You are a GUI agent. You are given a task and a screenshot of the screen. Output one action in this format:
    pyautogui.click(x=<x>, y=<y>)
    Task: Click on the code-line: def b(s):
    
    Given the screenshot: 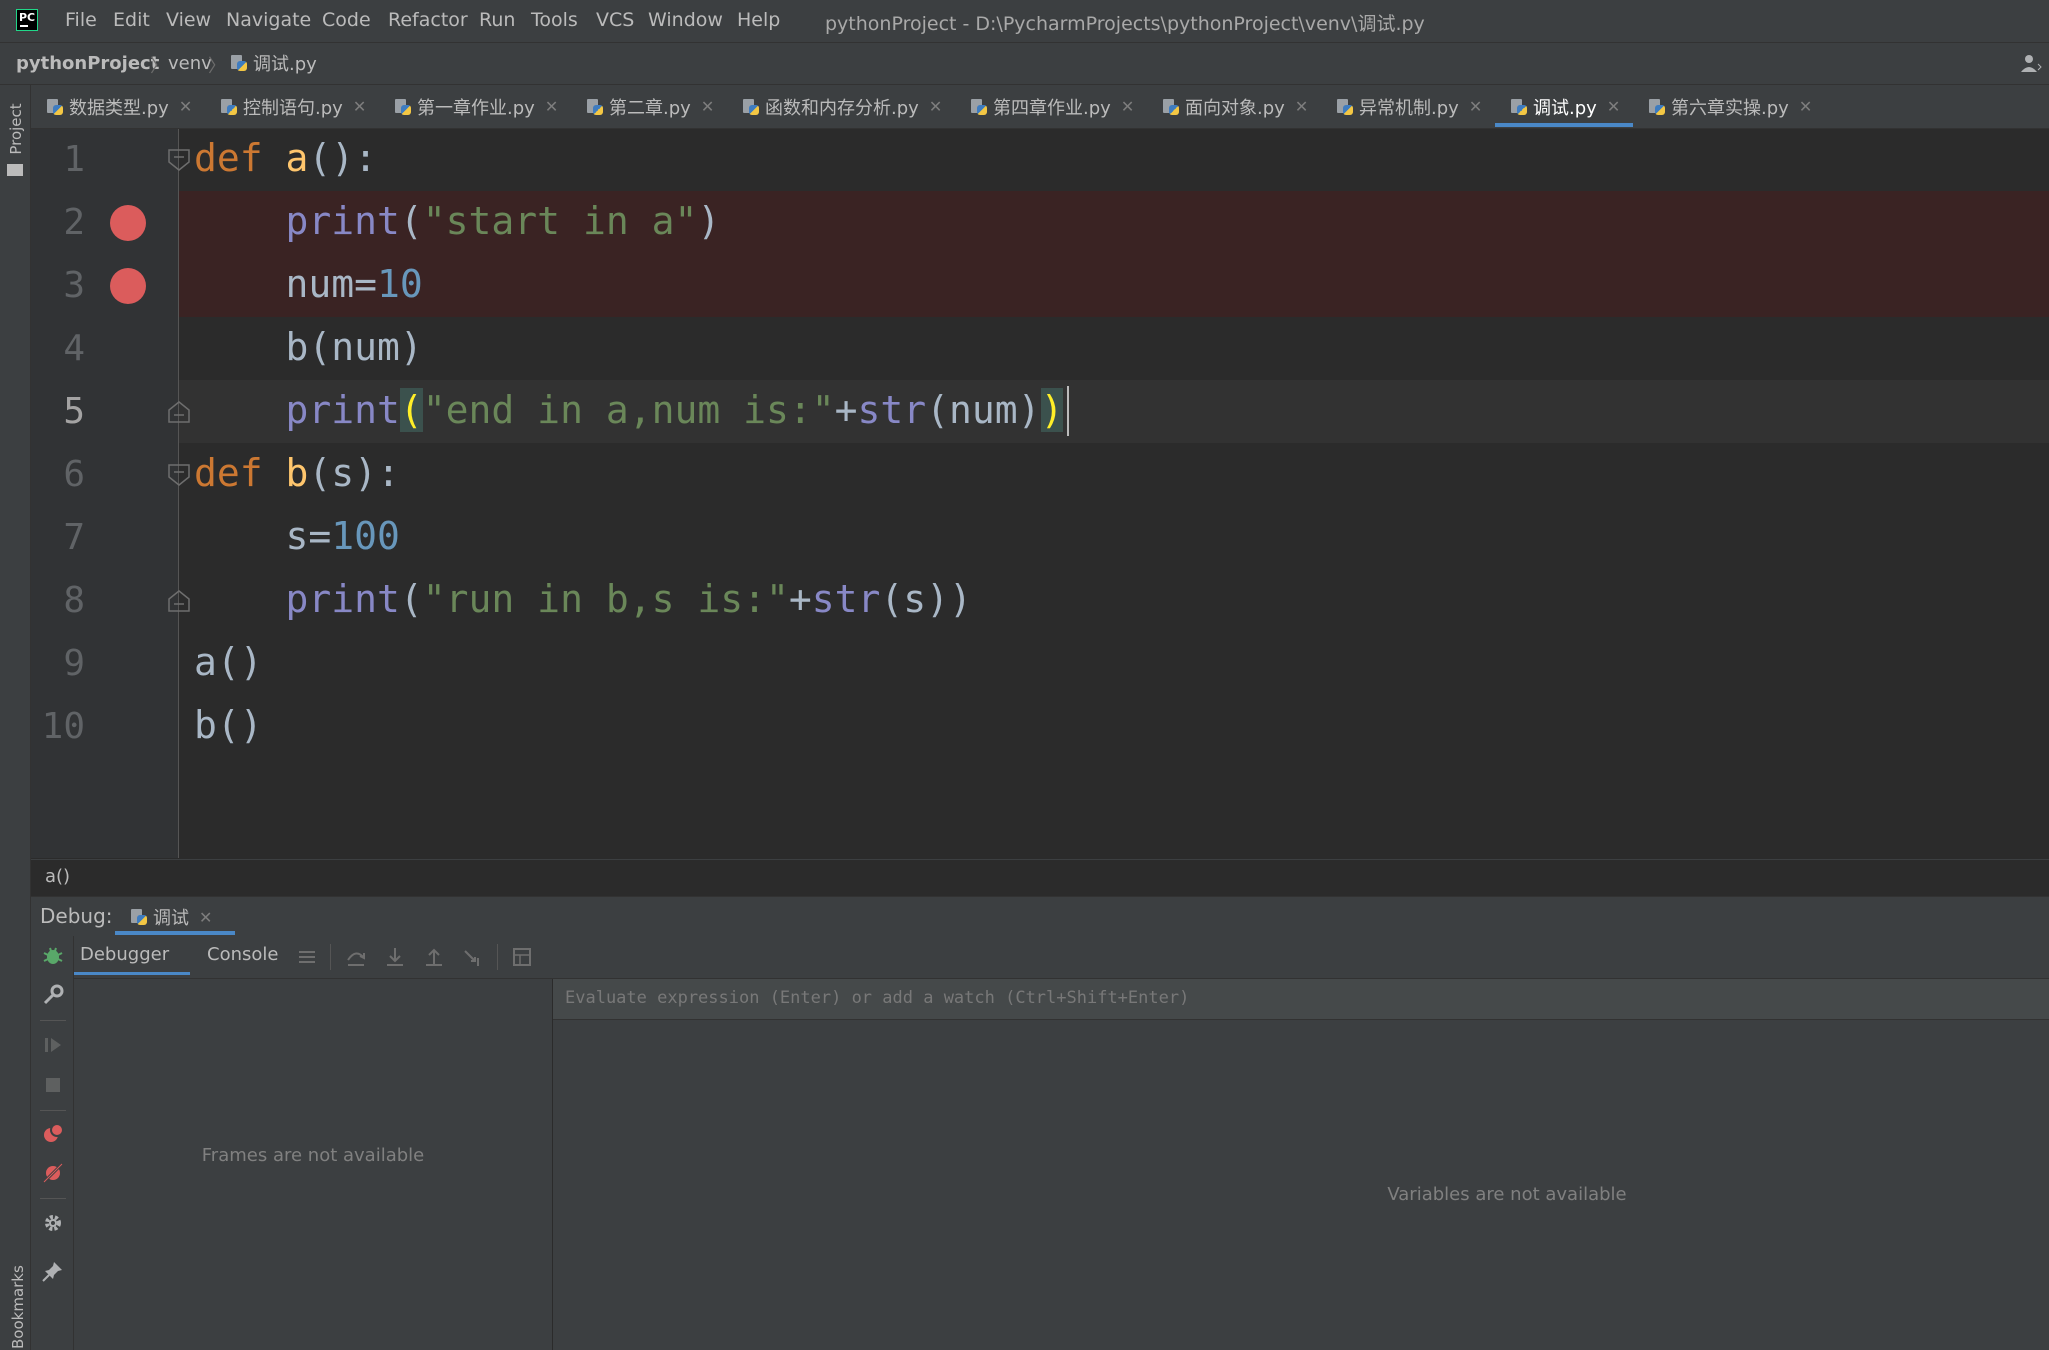 What is the action you would take?
    pyautogui.click(x=297, y=473)
    